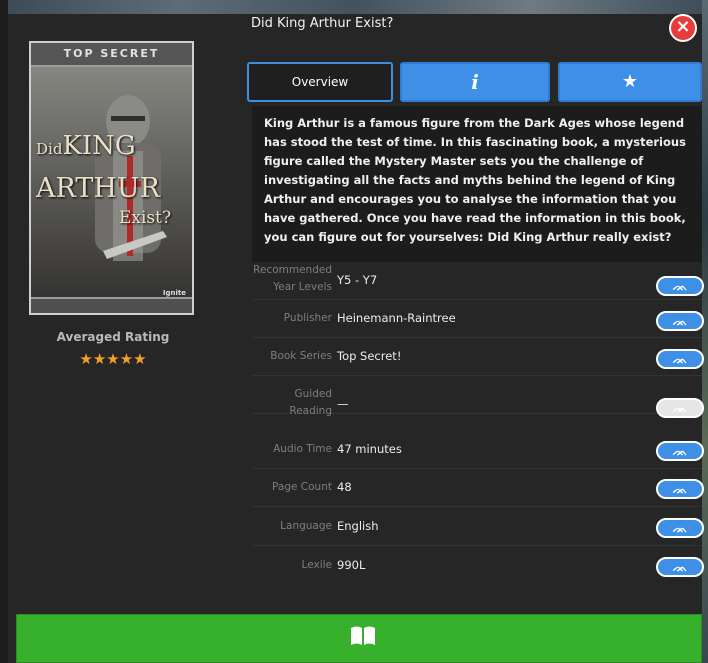 The width and height of the screenshot is (708, 663). What do you see at coordinates (478, 319) in the screenshot?
I see `metadata-row-publisher: Publisher Heinemann-Raintree ᨏ` at bounding box center [478, 319].